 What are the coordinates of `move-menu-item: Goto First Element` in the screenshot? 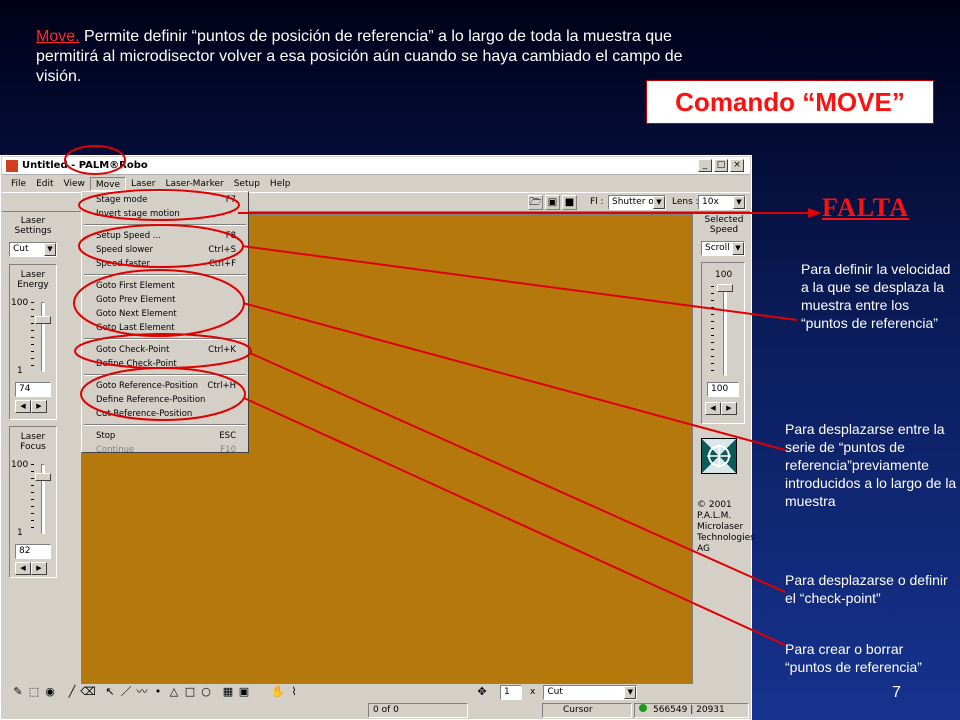 It's located at (165, 286).